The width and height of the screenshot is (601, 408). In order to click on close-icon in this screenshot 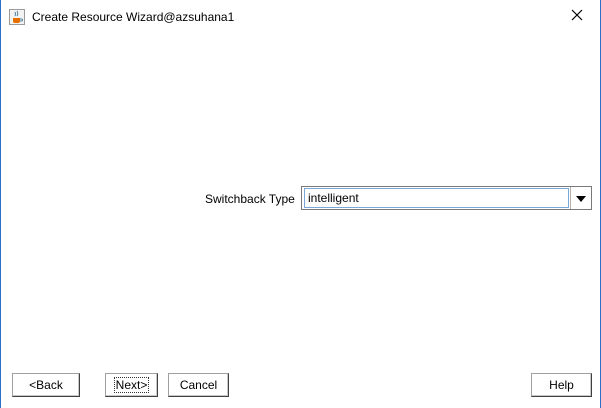, I will do `click(577, 16)`.